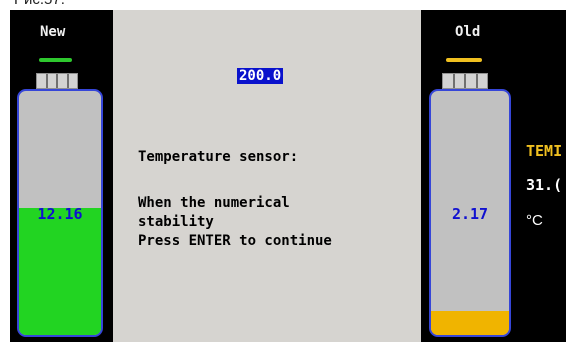  What do you see at coordinates (544, 185) in the screenshot?
I see `temp-value: 31.(` at bounding box center [544, 185].